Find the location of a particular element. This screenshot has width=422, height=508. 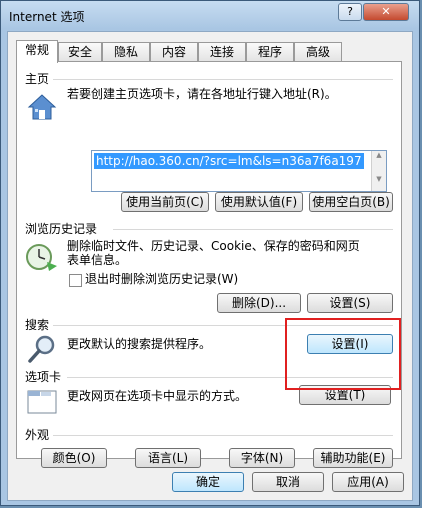

tabs-description: 更改网页在选项卡中显示的方式。 is located at coordinates (157, 396).